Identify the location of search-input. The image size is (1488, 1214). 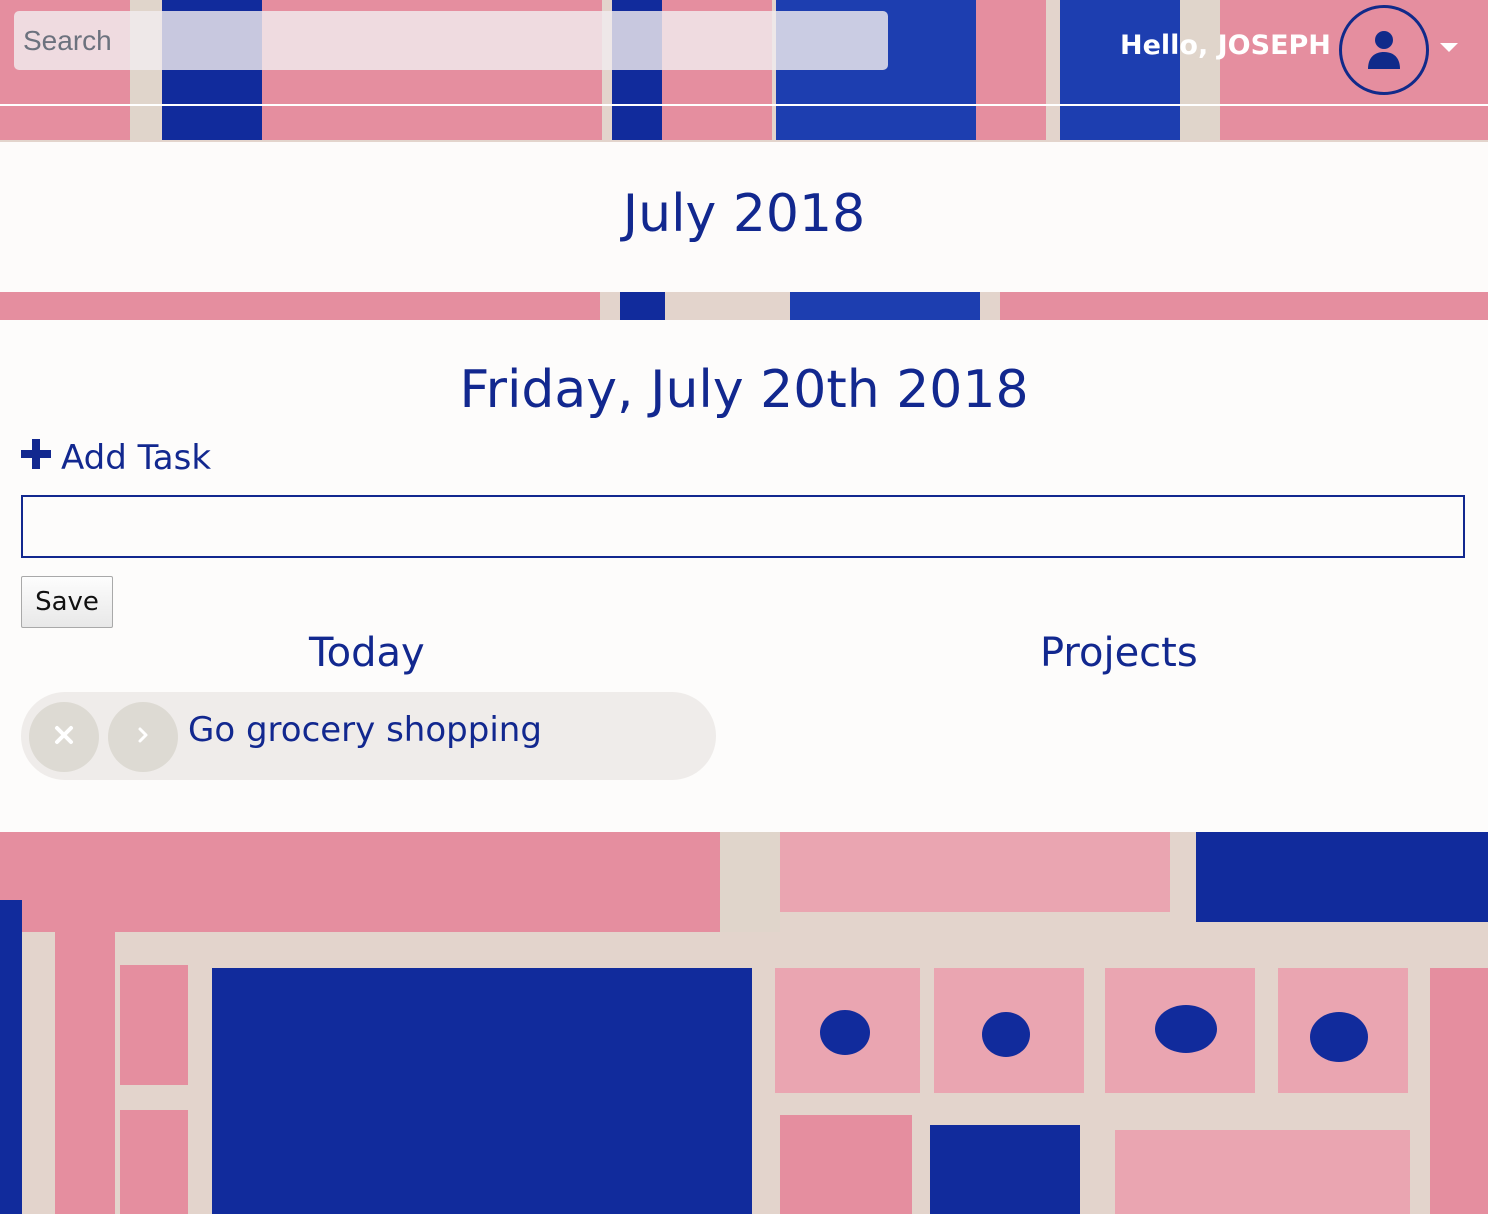
(451, 40).